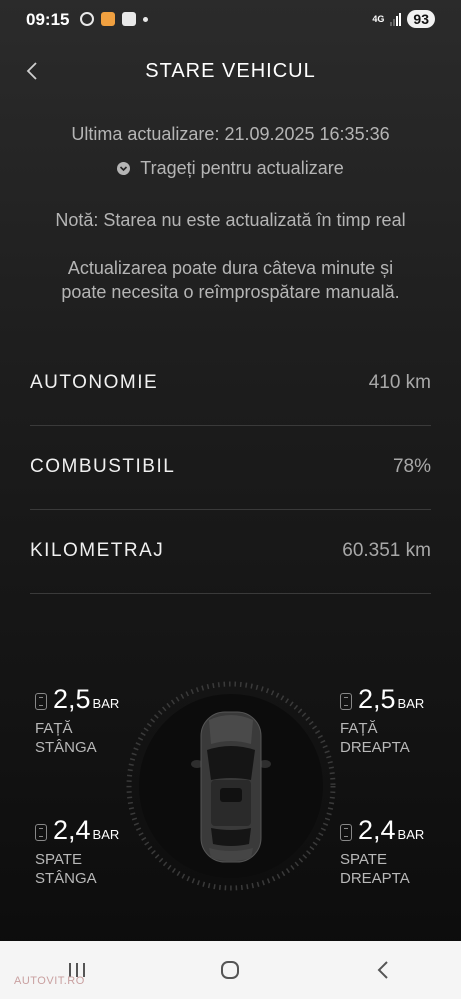 This screenshot has height=999, width=461. I want to click on pull-to-refresh: Trageți pentru actualizare, so click(230, 168).